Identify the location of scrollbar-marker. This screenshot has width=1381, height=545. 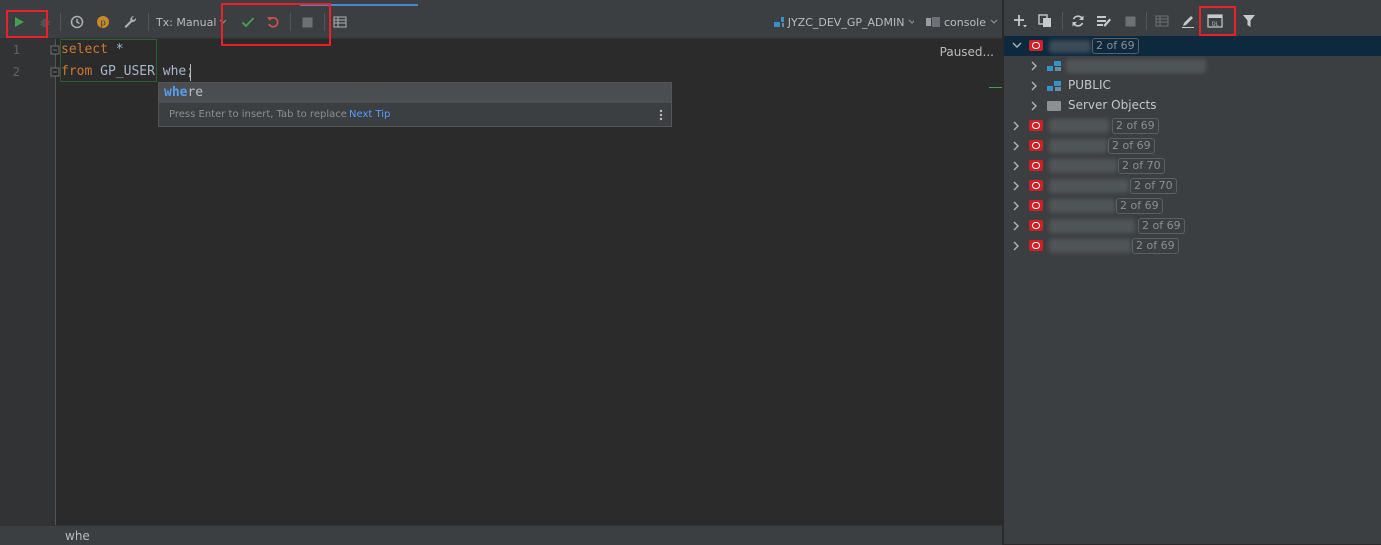
(995, 87).